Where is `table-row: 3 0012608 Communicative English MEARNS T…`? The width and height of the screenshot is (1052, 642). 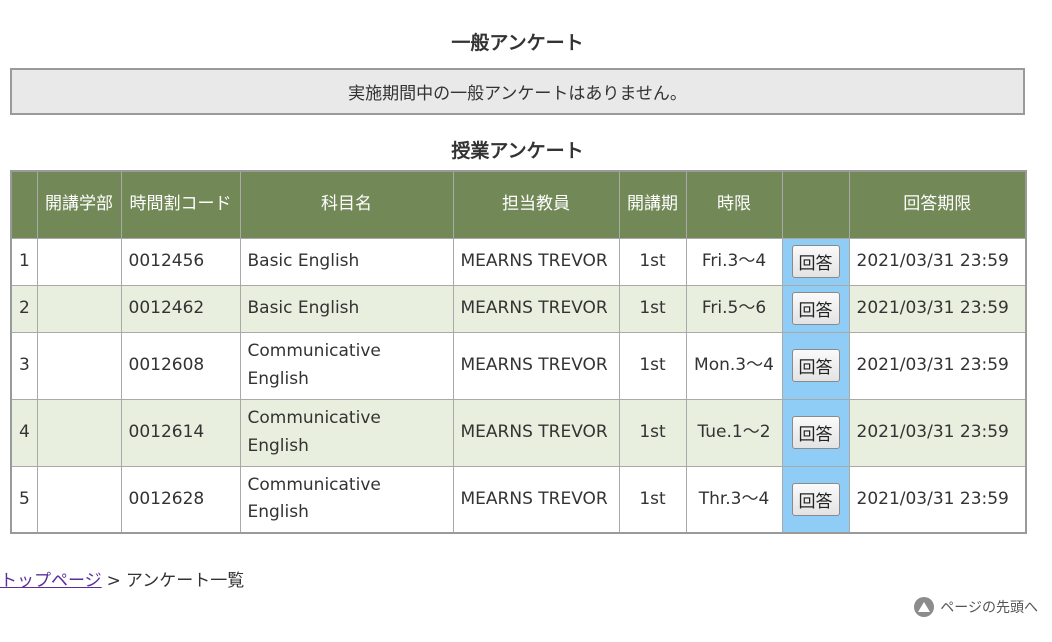
table-row: 3 0012608 Communicative English MEARNS T… is located at coordinates (518, 365).